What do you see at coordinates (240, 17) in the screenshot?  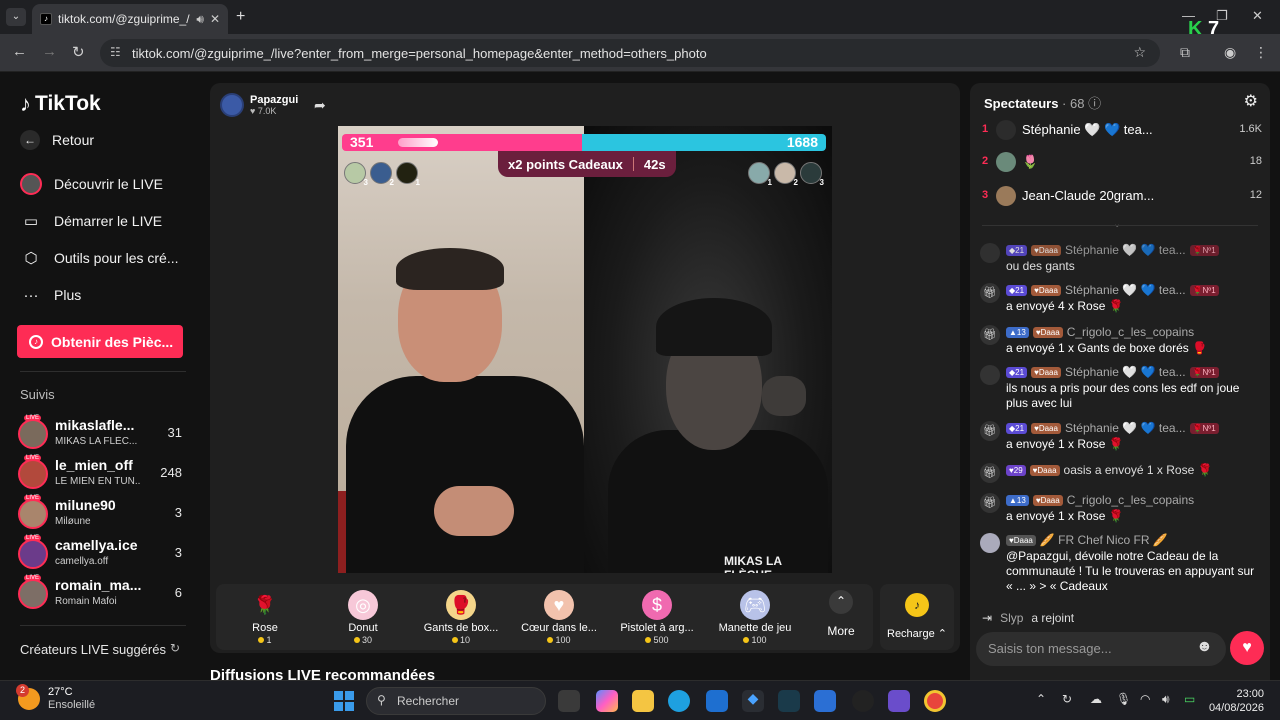 I see `new-tab-button: +` at bounding box center [240, 17].